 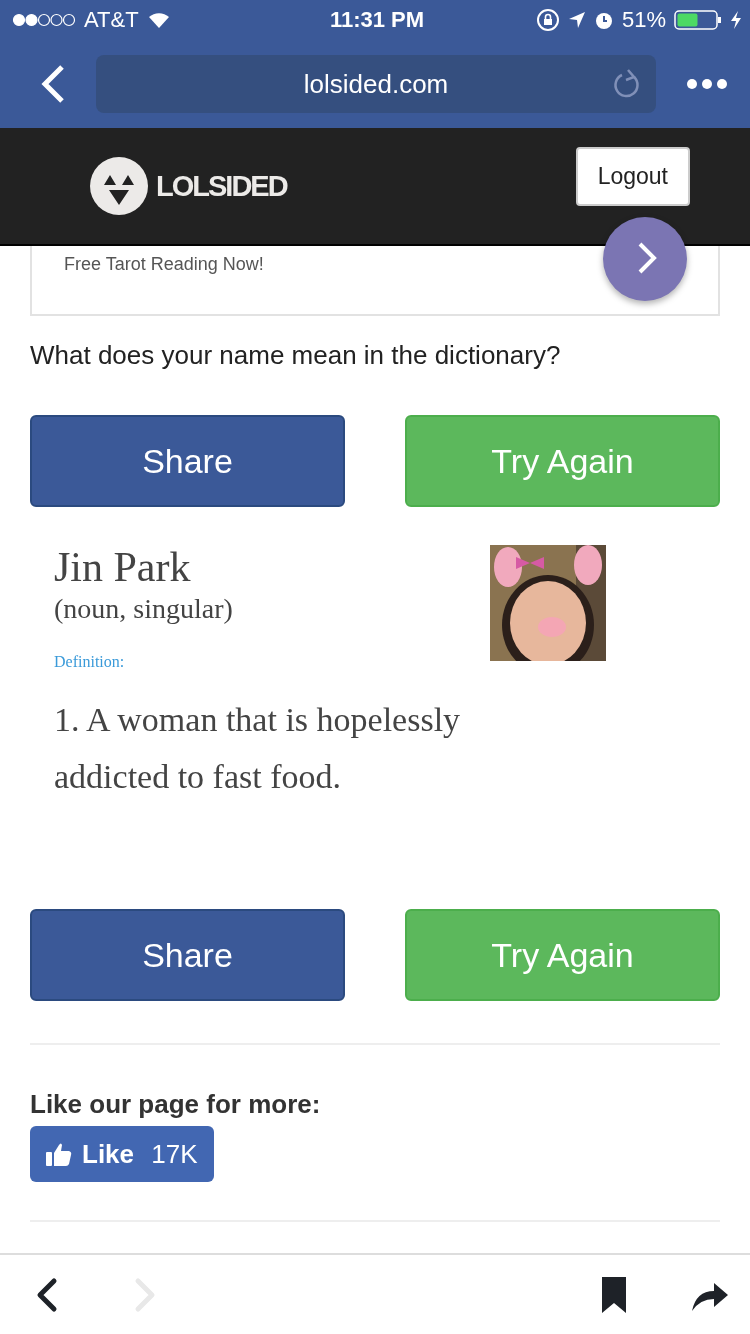 I want to click on definition-text: 1. A woman that is hopelessly addicted to fast food., so click(x=258, y=748).